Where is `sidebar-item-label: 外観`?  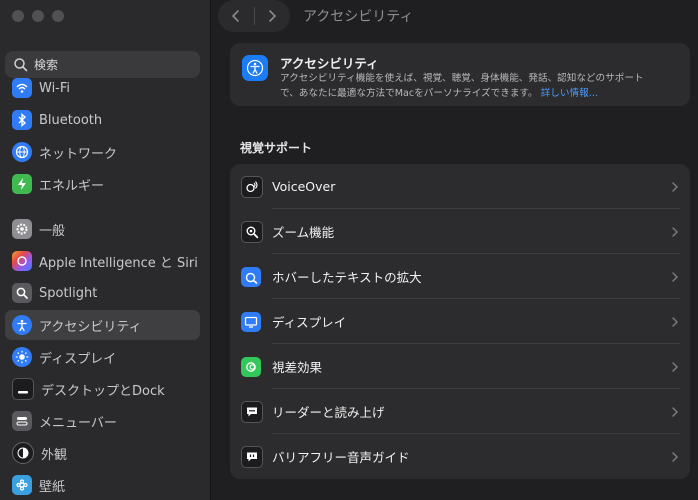 sidebar-item-label: 外観 is located at coordinates (54, 455).